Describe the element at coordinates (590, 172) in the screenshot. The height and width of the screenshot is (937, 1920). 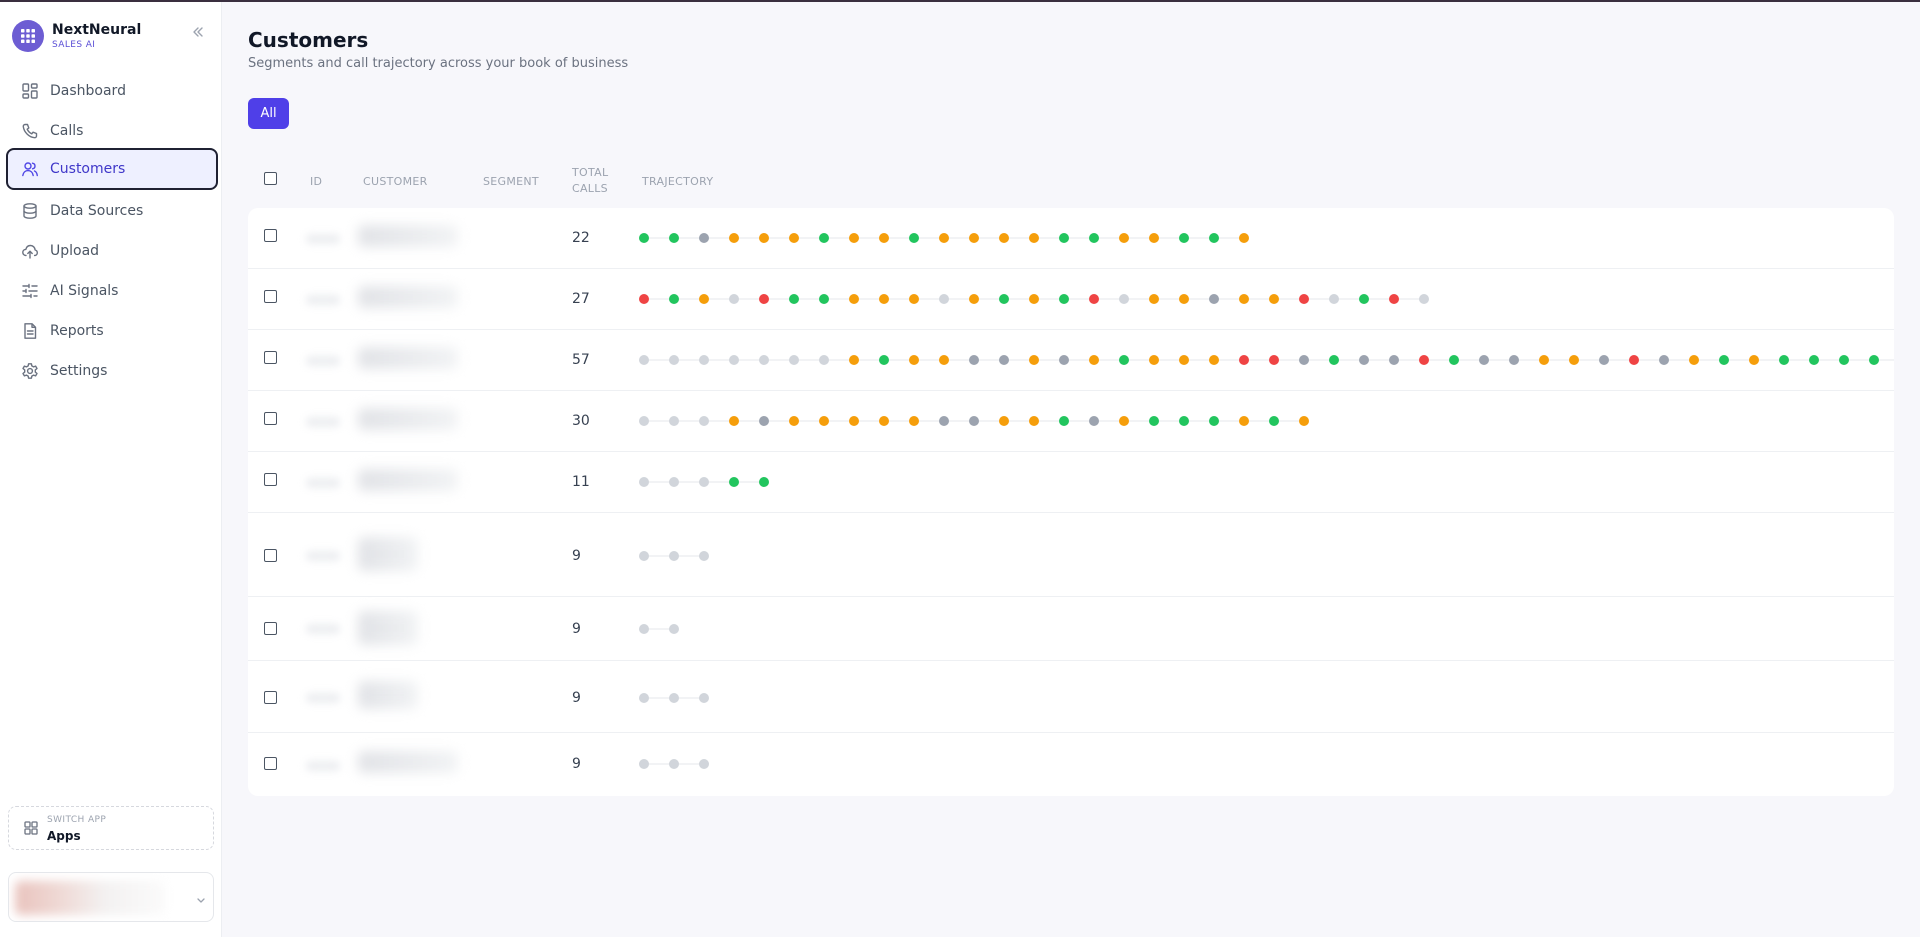
I see `header-total: TOTAL` at that location.